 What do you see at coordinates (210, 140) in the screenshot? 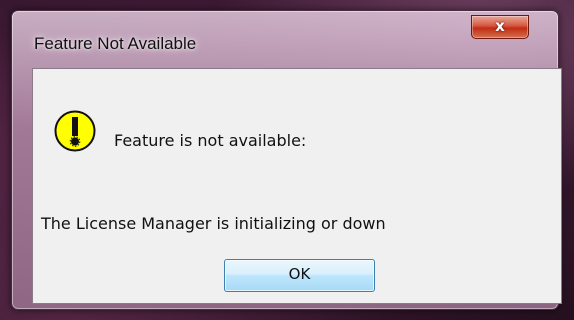
I see `dialog-message: Feature is not available:` at bounding box center [210, 140].